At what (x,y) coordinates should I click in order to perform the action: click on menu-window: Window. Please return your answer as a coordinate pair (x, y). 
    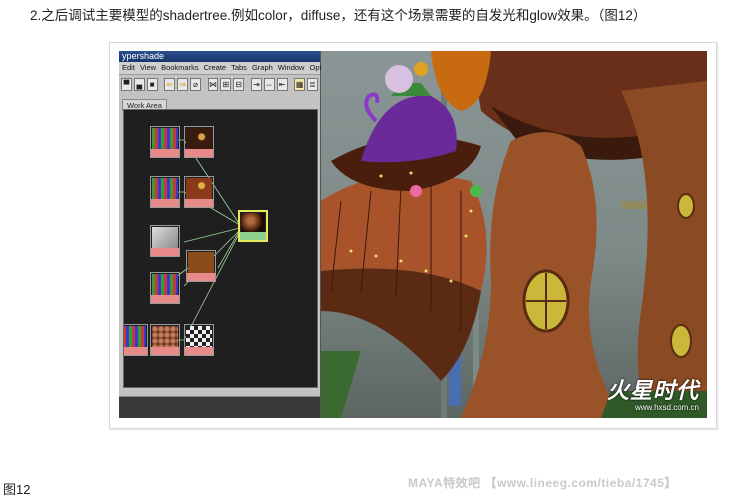
    Looking at the image, I should click on (291, 68).